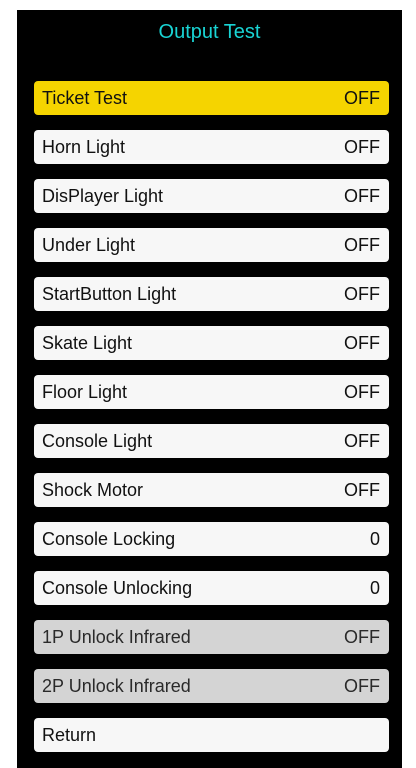 This screenshot has width=416, height=768. What do you see at coordinates (89, 245) in the screenshot?
I see `menu-item-label: Under Light` at bounding box center [89, 245].